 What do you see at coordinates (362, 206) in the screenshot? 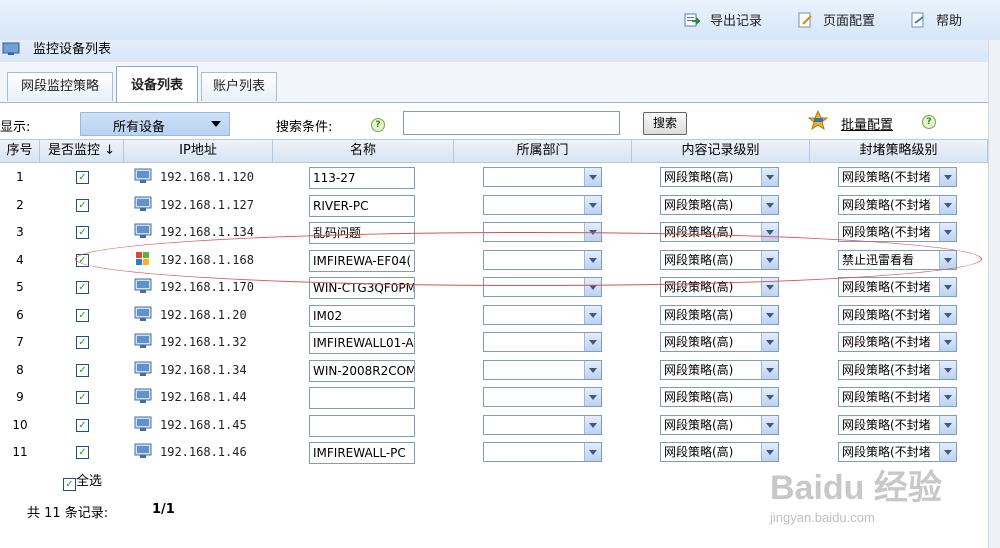
I see `device-name-input: RIVER-PC` at bounding box center [362, 206].